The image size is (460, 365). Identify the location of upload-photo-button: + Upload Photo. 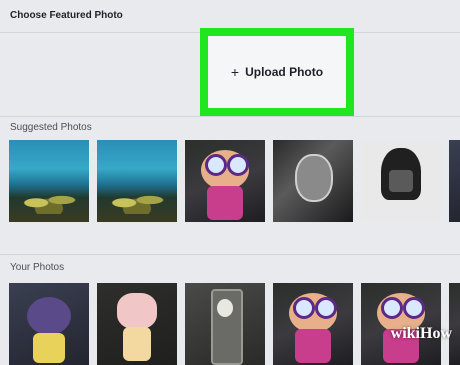
(277, 72).